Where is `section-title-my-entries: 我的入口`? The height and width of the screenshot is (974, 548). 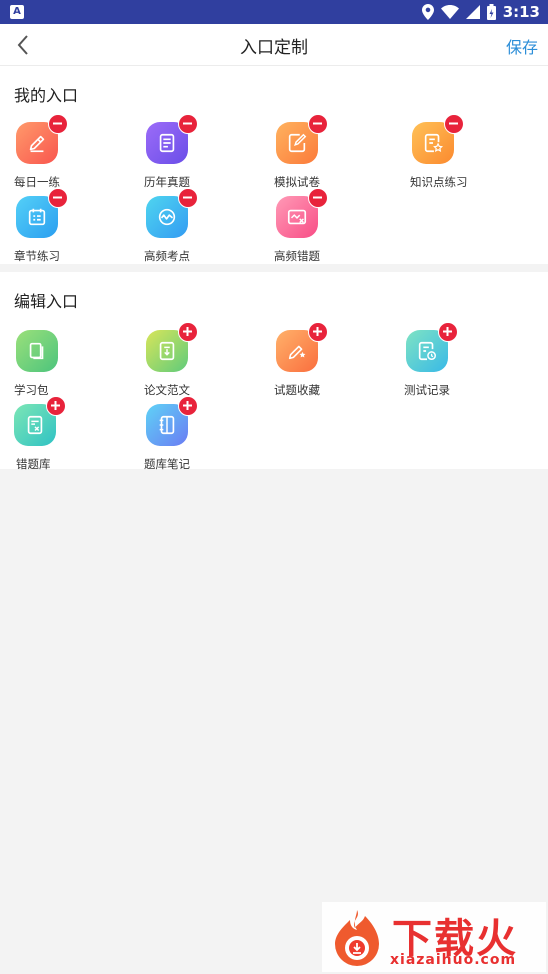
section-title-my-entries: 我的入口 is located at coordinates (46, 95).